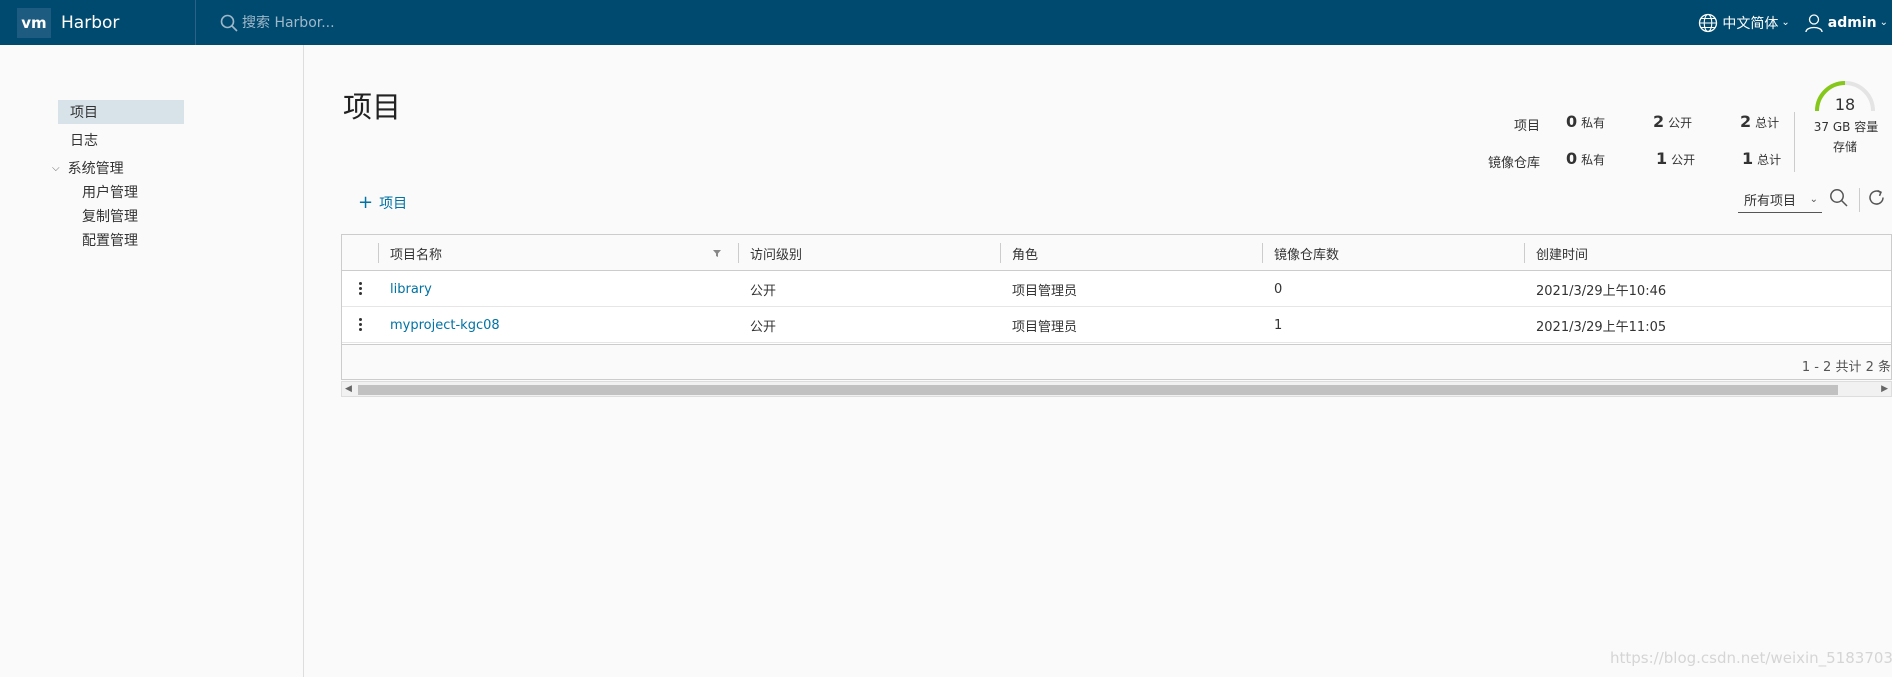 This screenshot has height=677, width=1892. What do you see at coordinates (869, 253) in the screenshot?
I see `column-header-access-level: 访问级别` at bounding box center [869, 253].